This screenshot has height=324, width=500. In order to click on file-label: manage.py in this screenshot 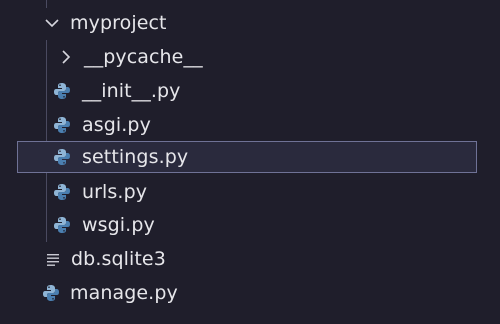, I will do `click(124, 293)`.